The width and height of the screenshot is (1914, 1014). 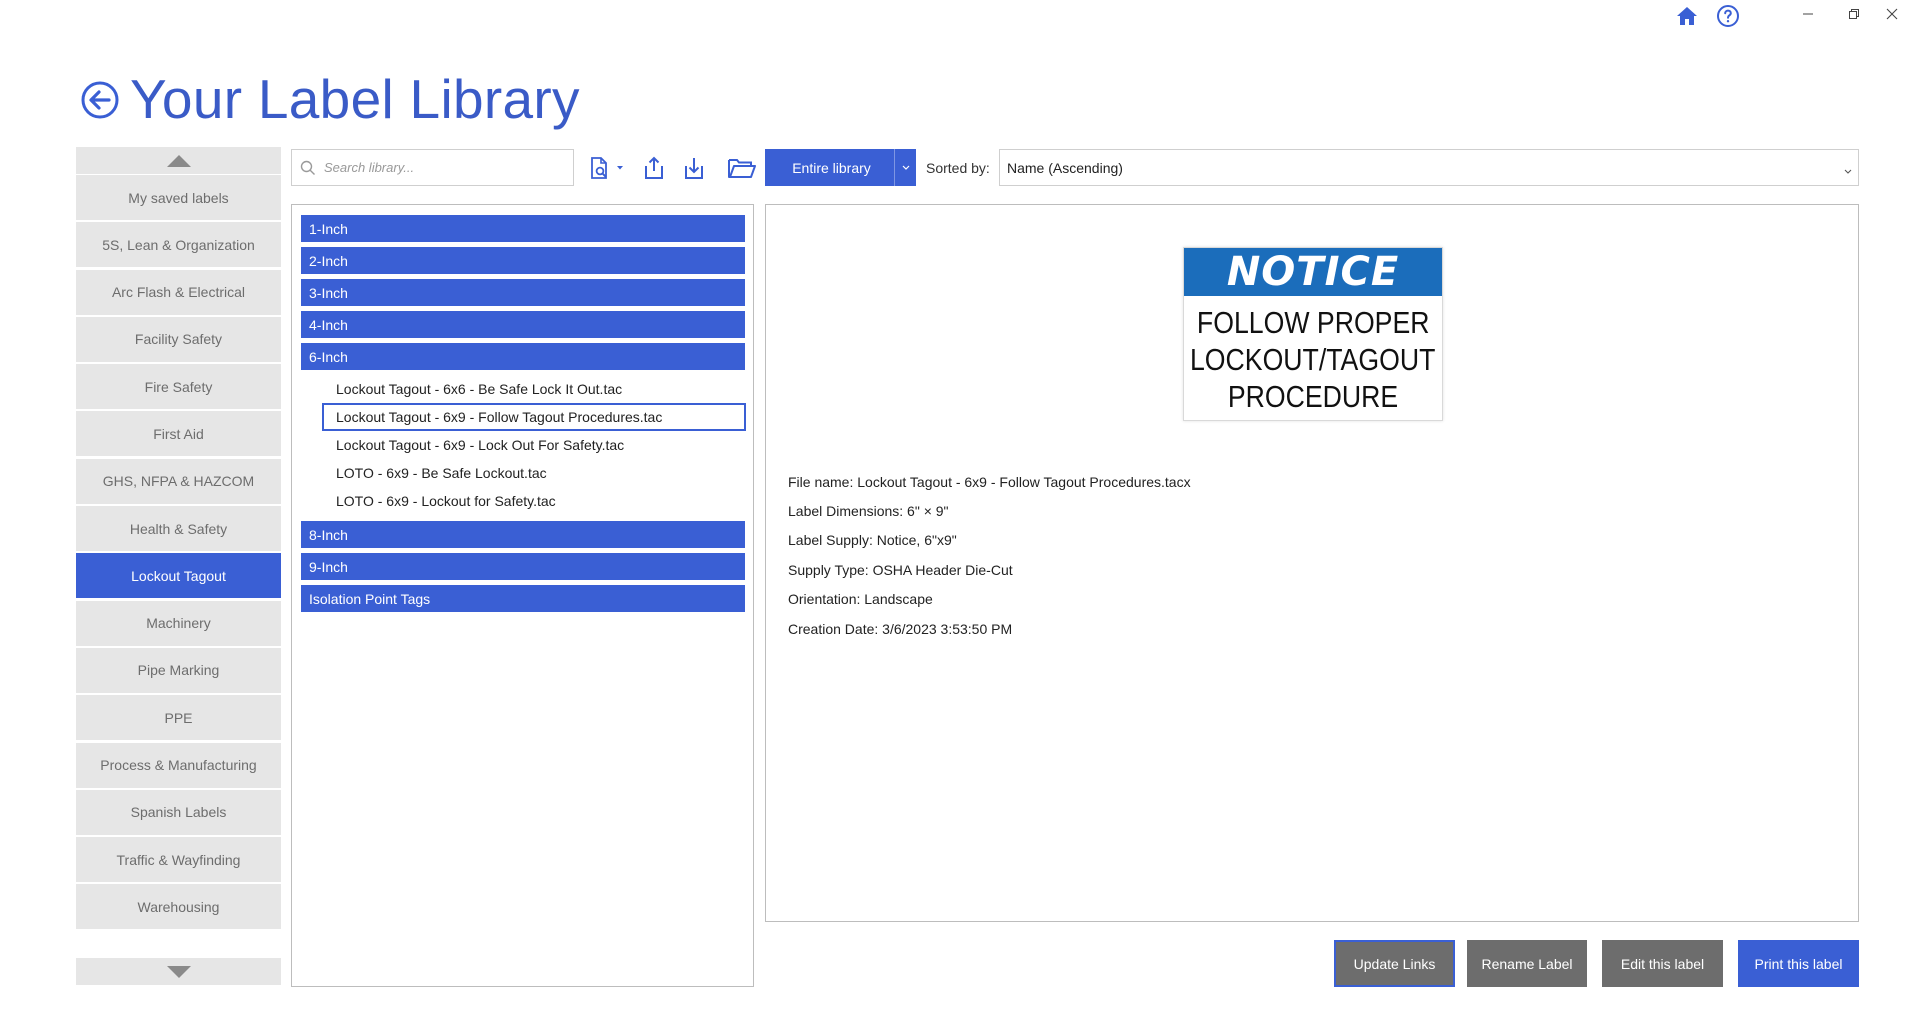 I want to click on detail-line: Orientation: Landscape, so click(x=860, y=599).